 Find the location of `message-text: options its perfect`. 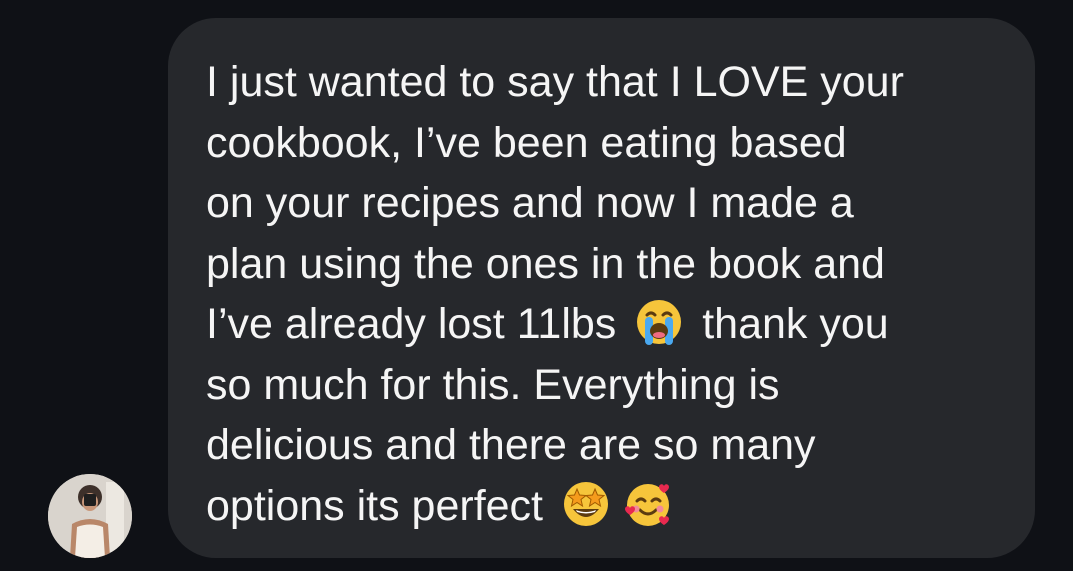

message-text: options its perfect is located at coordinates (380, 505).